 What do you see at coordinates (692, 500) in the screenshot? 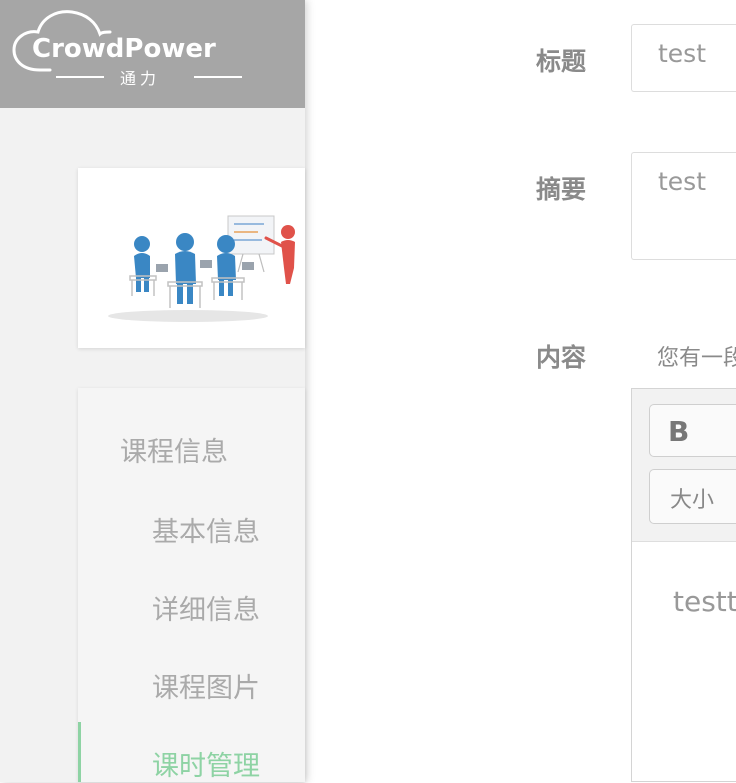
I see `font-size-label: 大小` at bounding box center [692, 500].